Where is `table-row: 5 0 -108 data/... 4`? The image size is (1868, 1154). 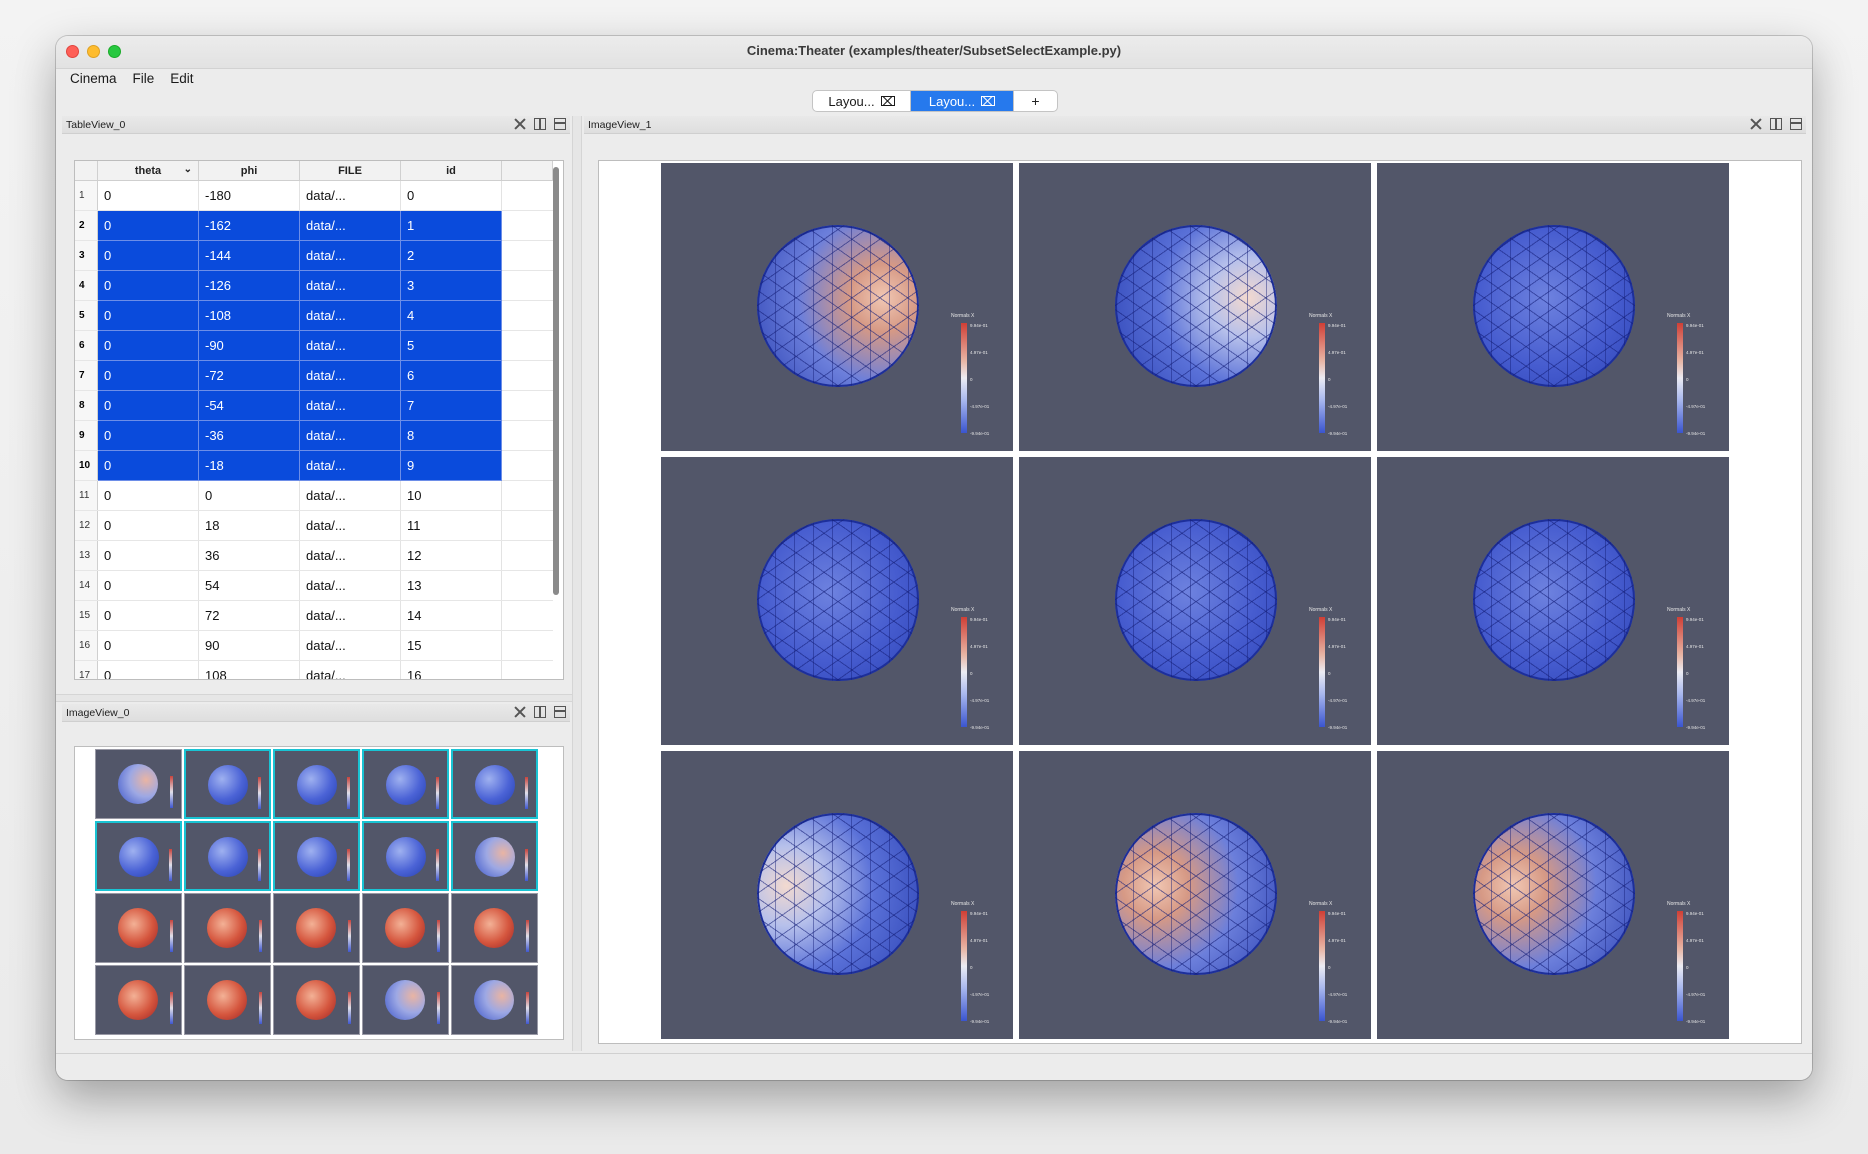
table-row: 5 0 -108 data/... 4 is located at coordinates (314, 315).